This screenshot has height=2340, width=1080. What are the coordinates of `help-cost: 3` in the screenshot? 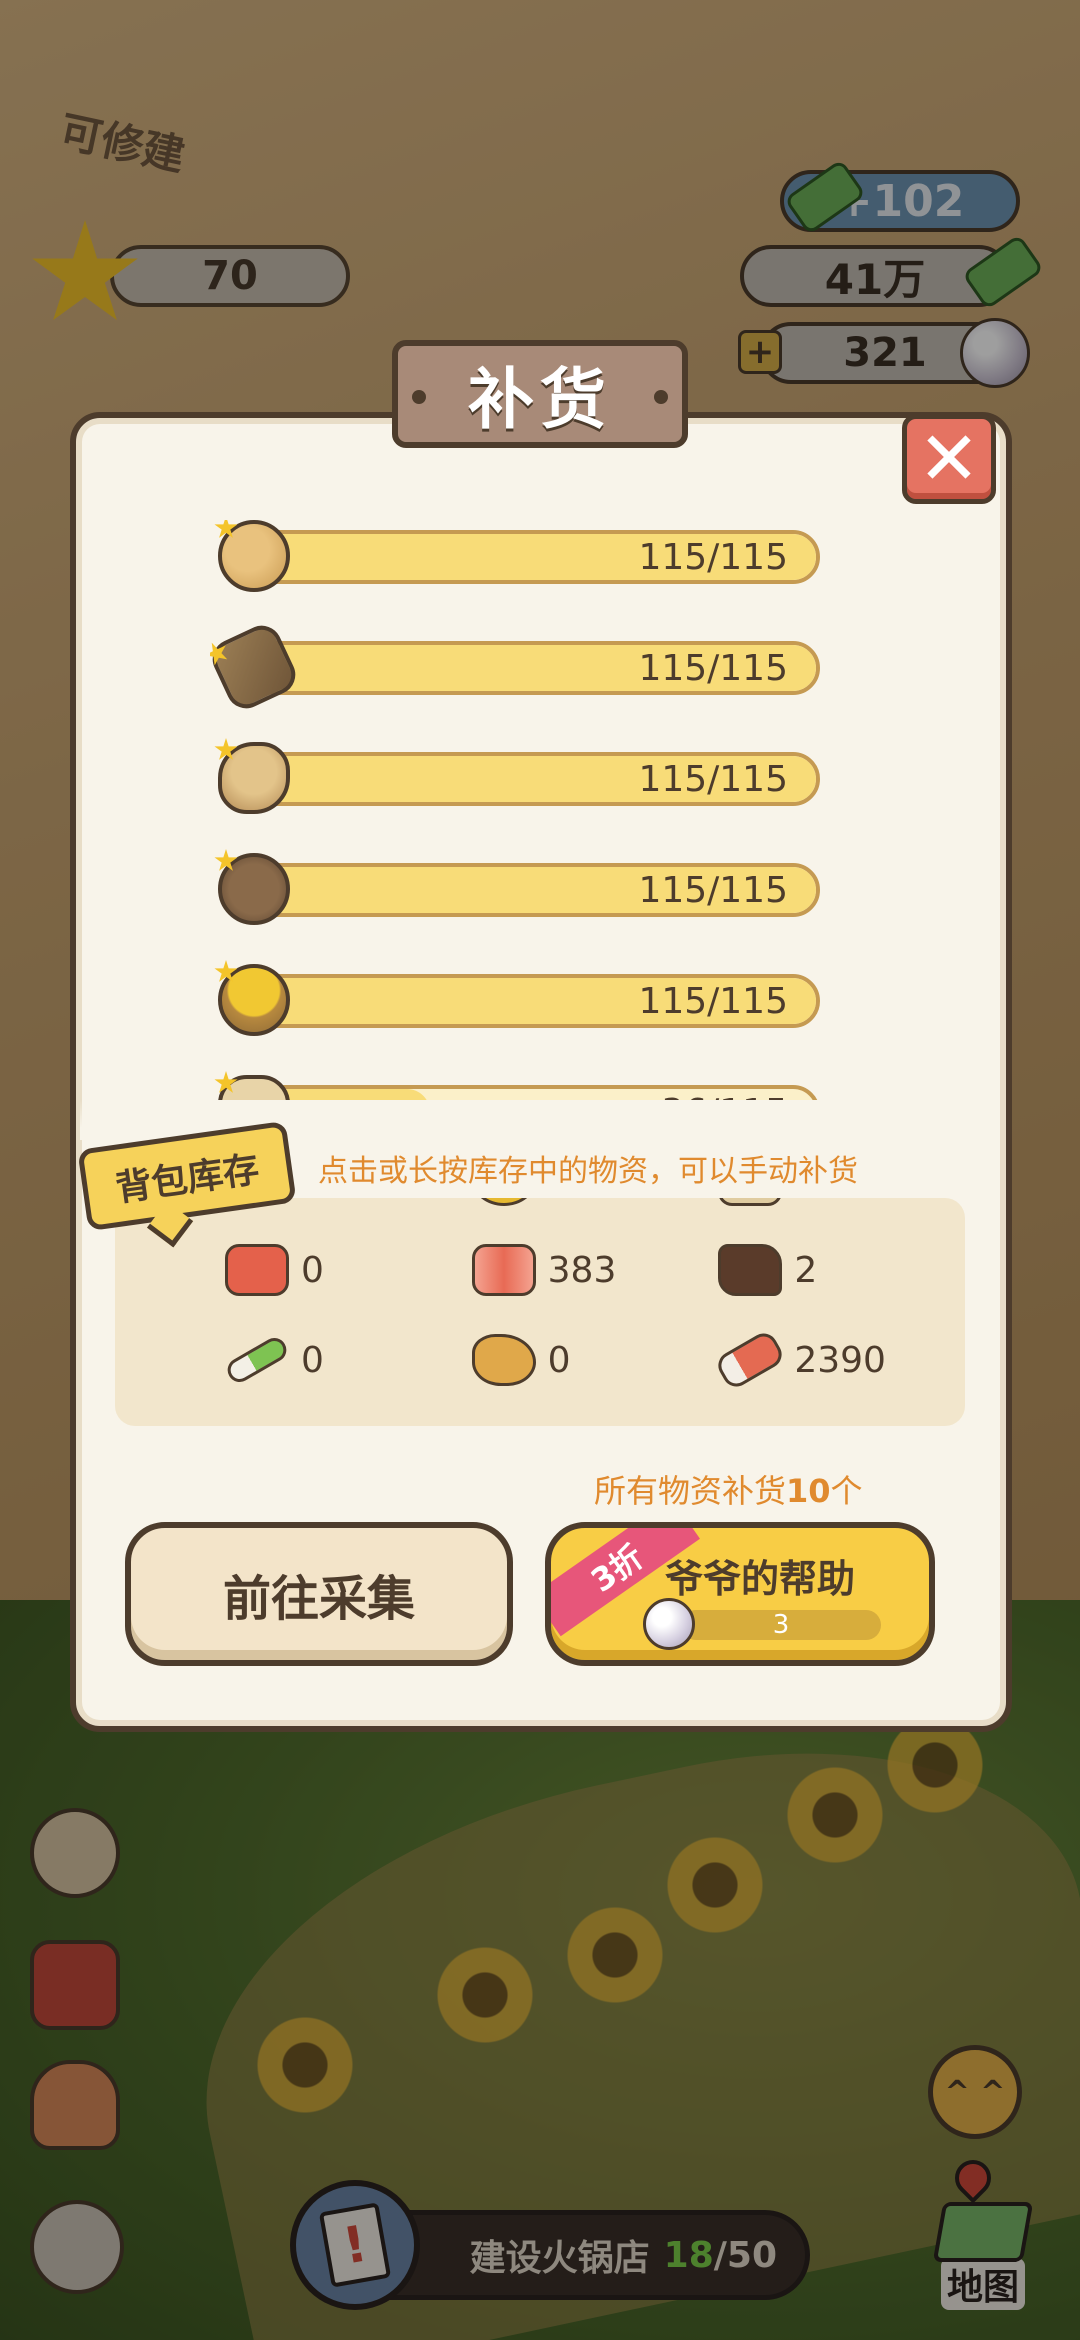 It's located at (781, 1625).